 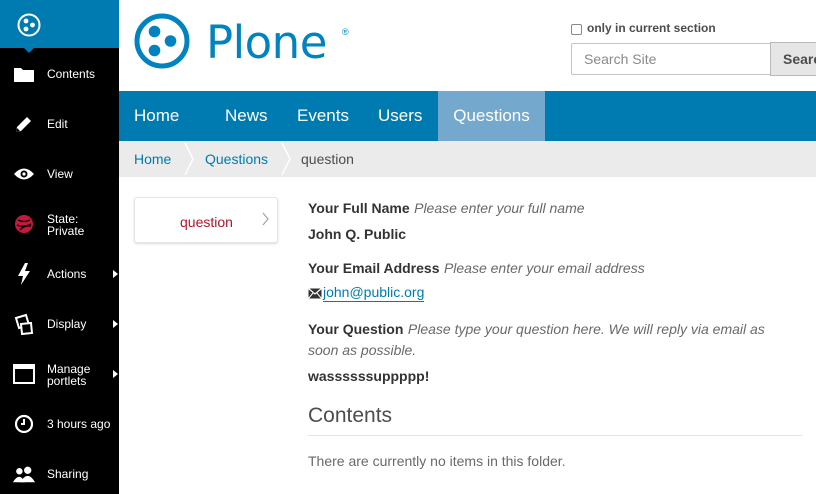 I want to click on lightning-icon, so click(x=24, y=274).